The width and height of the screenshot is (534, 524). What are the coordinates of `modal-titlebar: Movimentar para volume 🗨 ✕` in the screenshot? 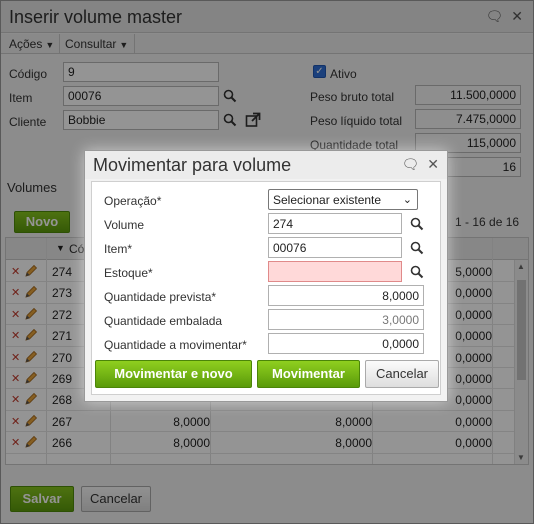 It's located at (266, 165).